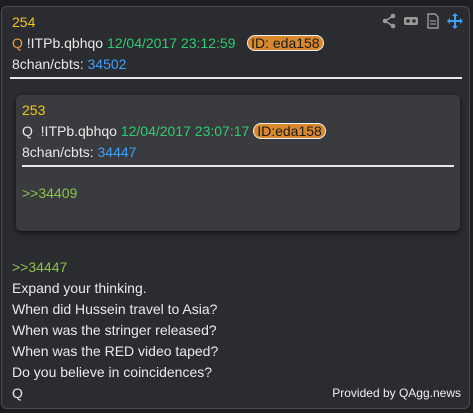 The width and height of the screenshot is (473, 413). I want to click on quoted-board-link: 34447, so click(117, 152).